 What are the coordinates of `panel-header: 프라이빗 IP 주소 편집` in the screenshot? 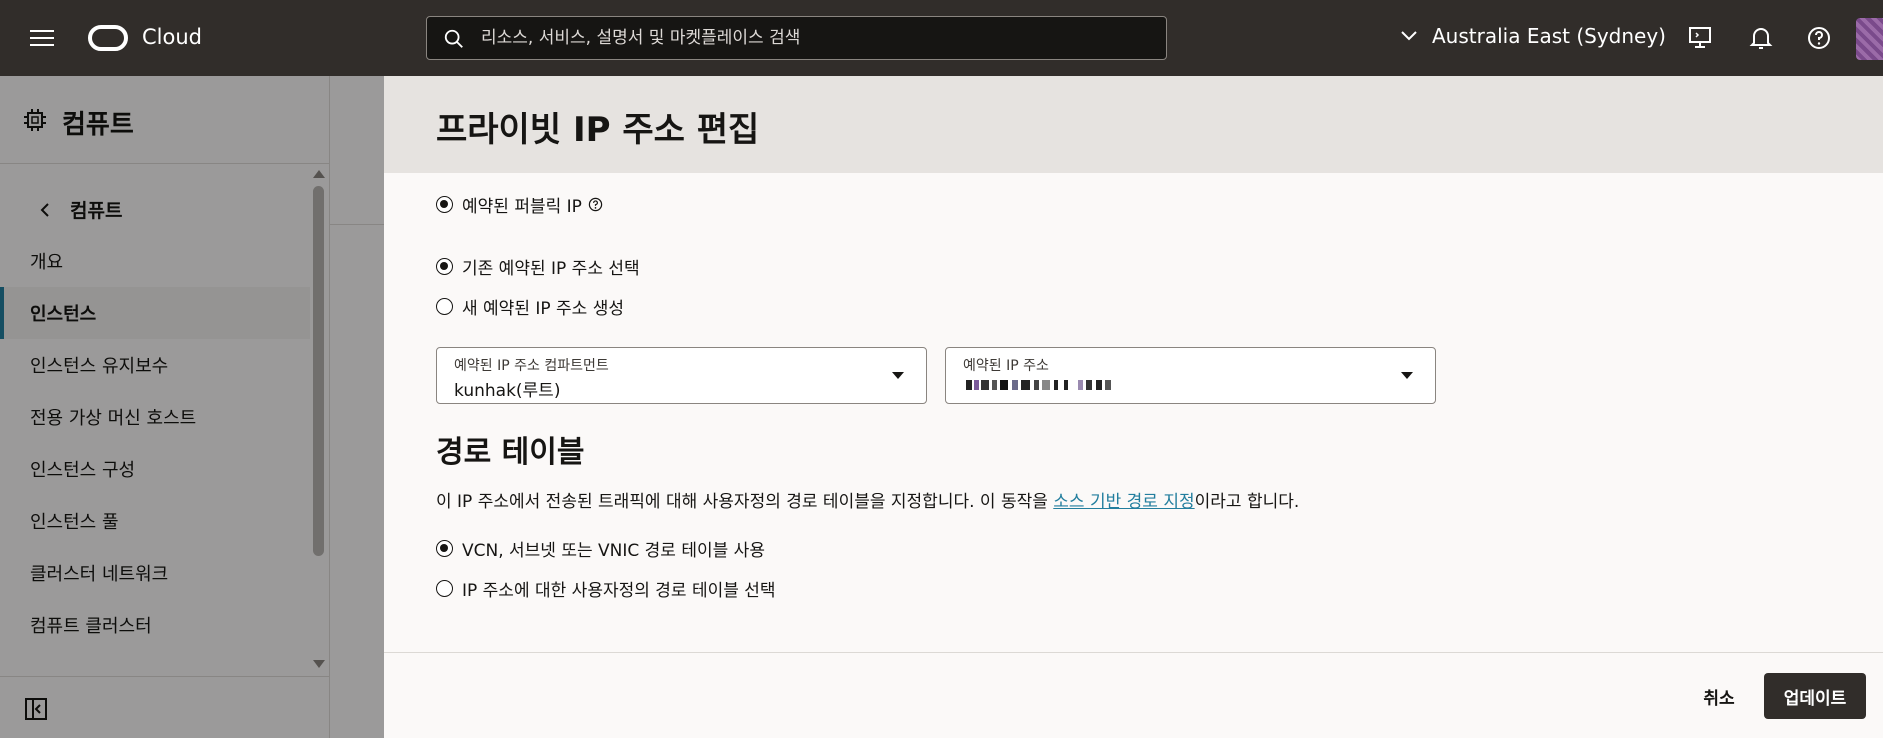 It's located at (1133, 124).